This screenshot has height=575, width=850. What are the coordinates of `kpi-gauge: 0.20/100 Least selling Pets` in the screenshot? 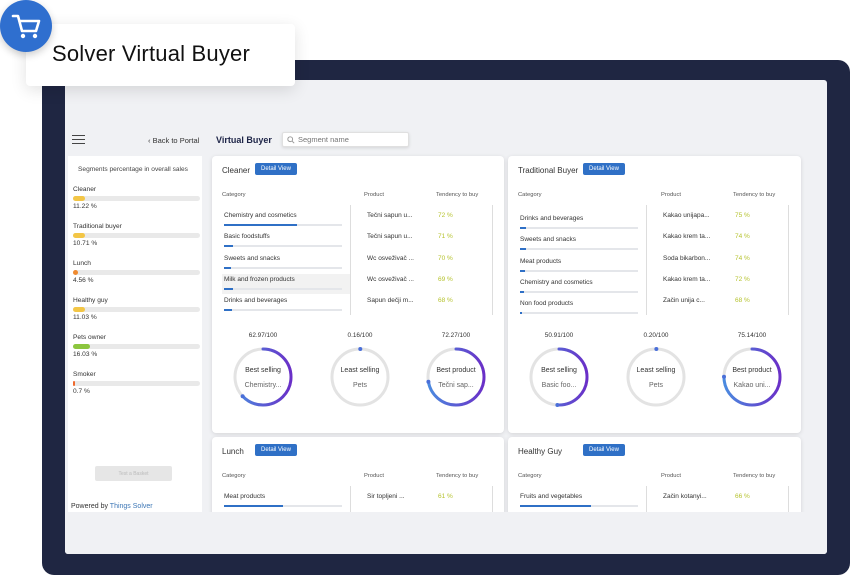 It's located at (656, 373).